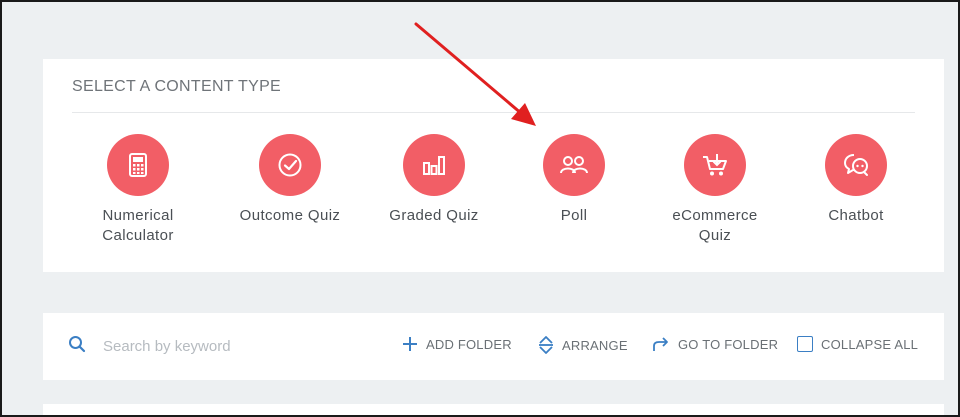 The width and height of the screenshot is (960, 417). What do you see at coordinates (546, 345) in the screenshot?
I see `sort-arrows-icon` at bounding box center [546, 345].